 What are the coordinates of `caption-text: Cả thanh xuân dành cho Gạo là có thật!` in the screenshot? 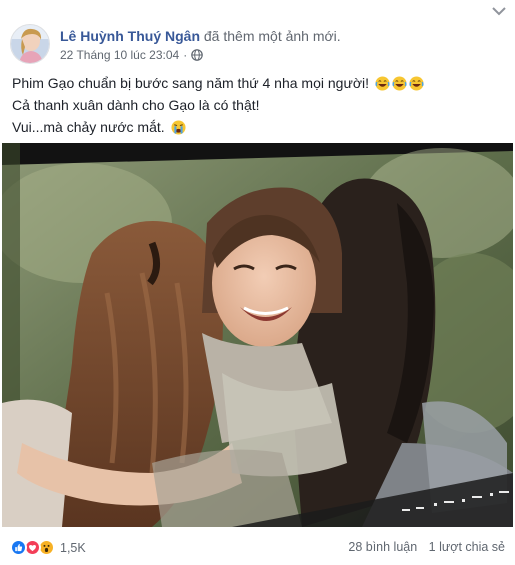 It's located at (136, 105).